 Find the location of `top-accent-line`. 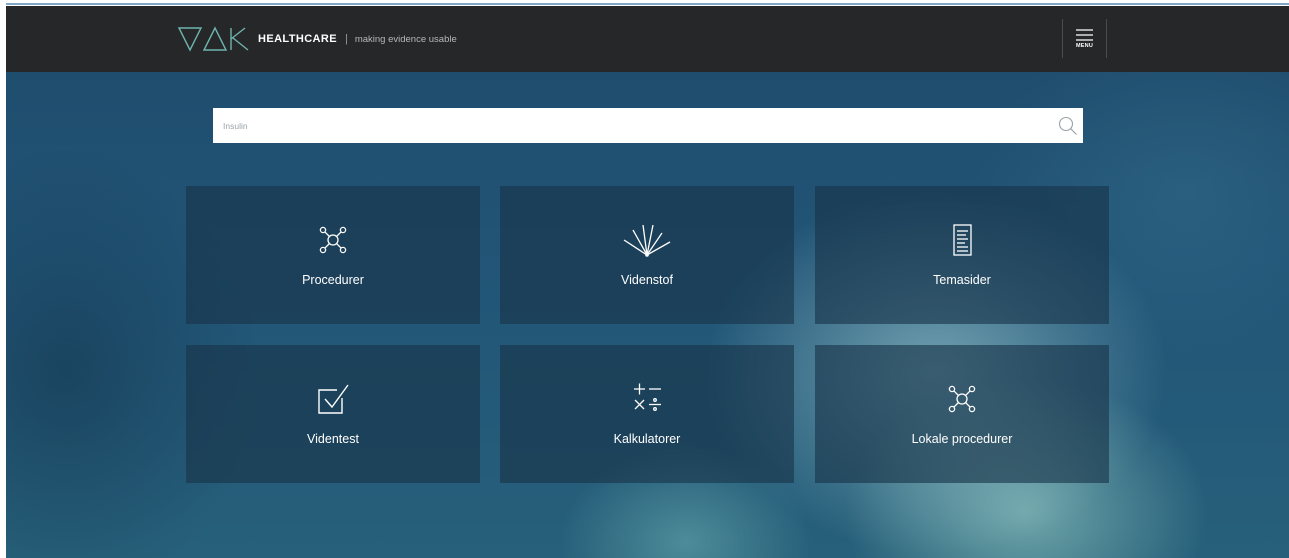

top-accent-line is located at coordinates (647, 4).